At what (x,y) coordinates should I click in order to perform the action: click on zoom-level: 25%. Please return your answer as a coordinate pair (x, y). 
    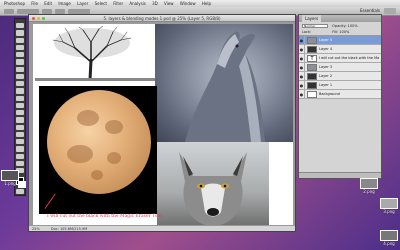
    Looking at the image, I should click on (36, 229).